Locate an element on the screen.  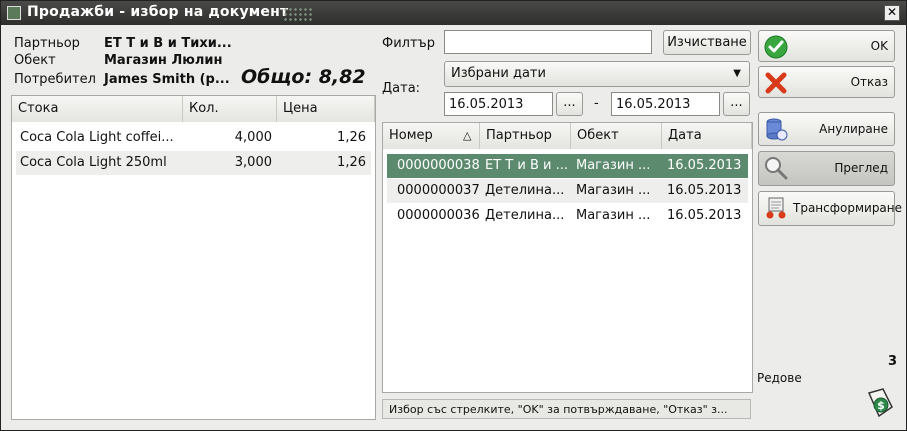
partner-label: Партньор is located at coordinates (47, 43).